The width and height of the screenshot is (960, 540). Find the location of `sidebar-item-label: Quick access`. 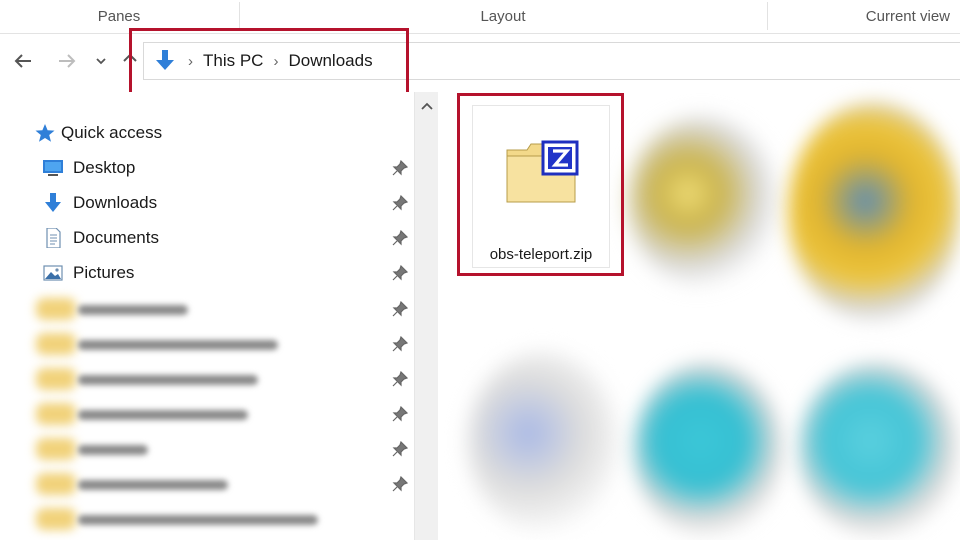

sidebar-item-label: Quick access is located at coordinates (112, 132).